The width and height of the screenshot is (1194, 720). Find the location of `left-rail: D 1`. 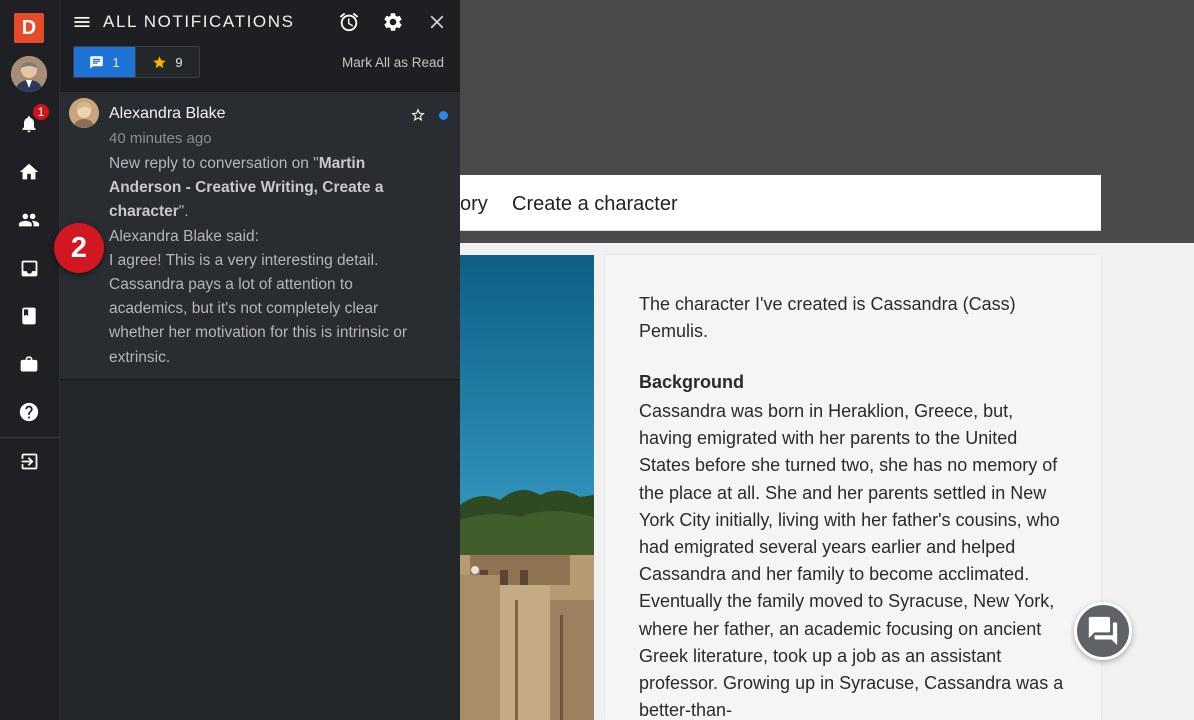

left-rail: D 1 is located at coordinates (30, 360).